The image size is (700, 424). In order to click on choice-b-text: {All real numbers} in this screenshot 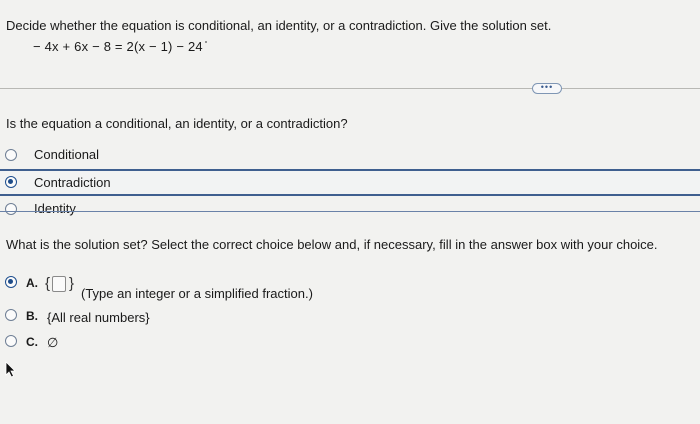, I will do `click(98, 317)`.